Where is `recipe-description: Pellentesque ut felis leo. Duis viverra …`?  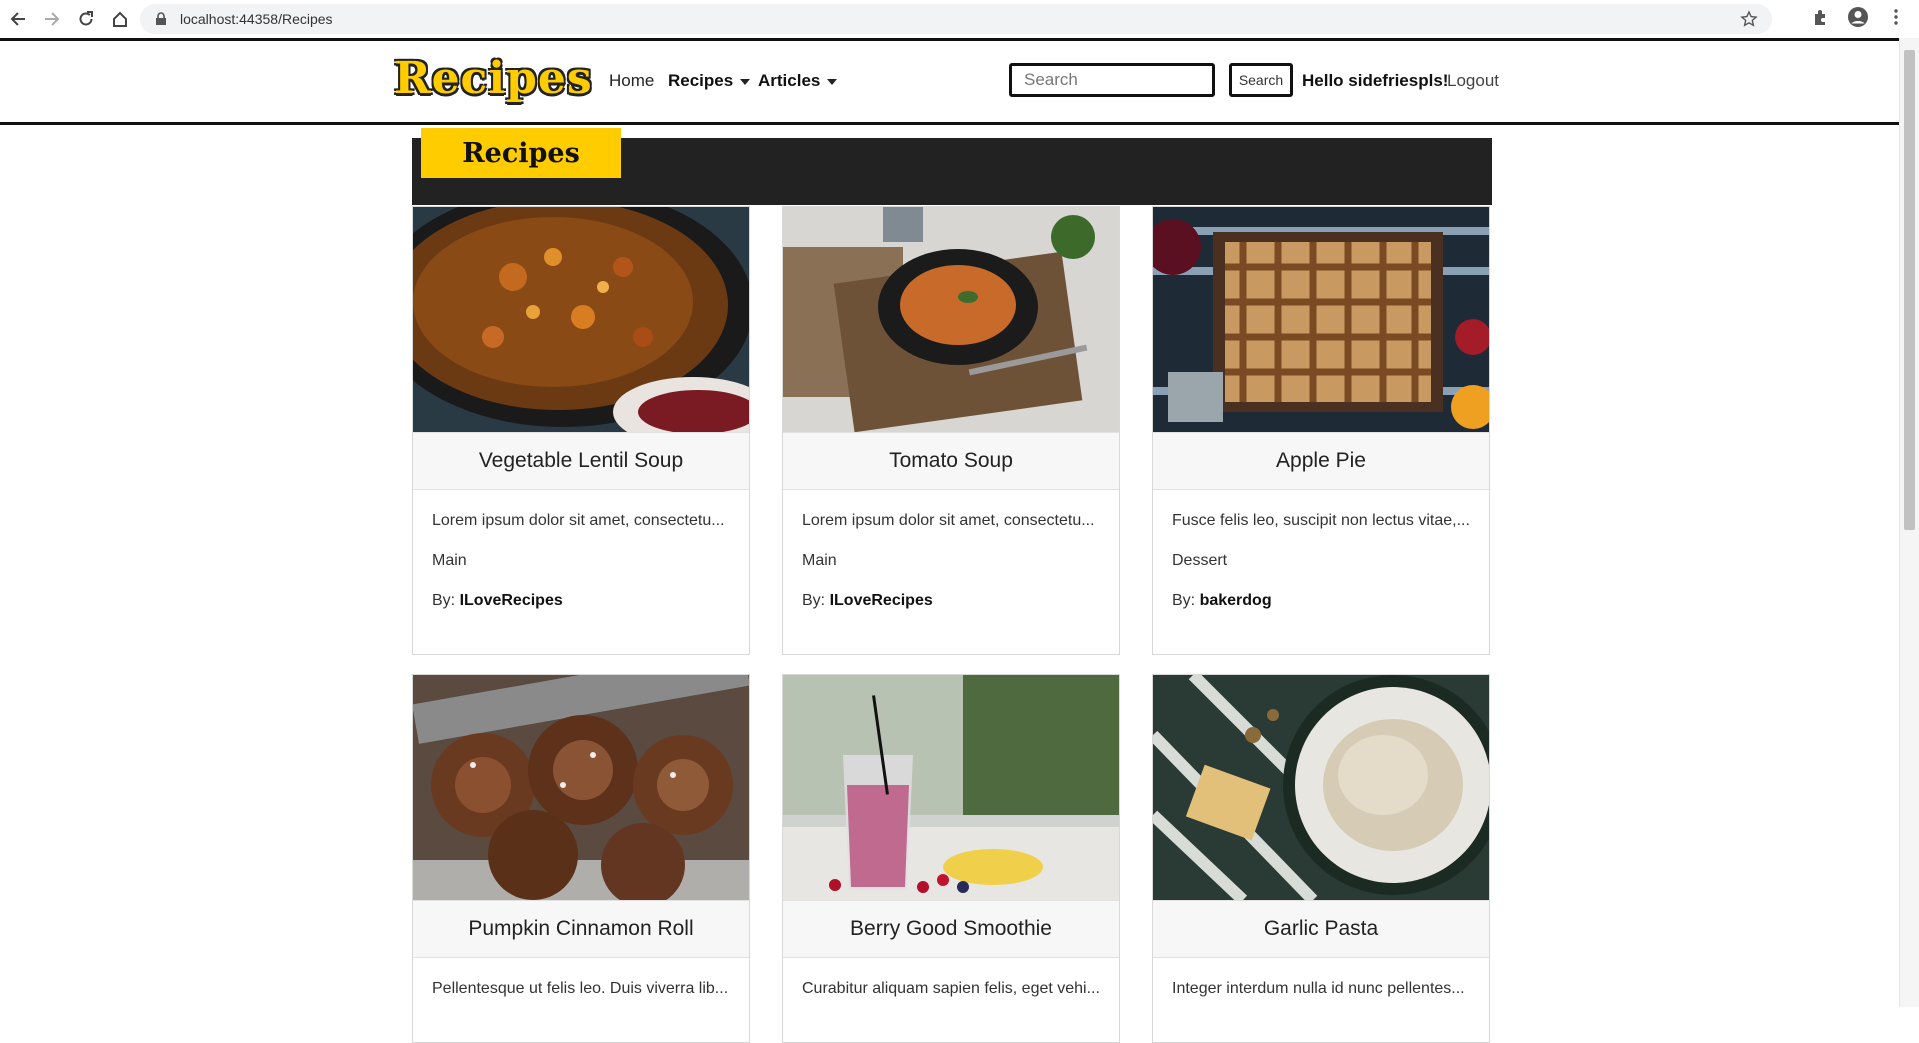 recipe-description: Pellentesque ut felis leo. Duis viverra … is located at coordinates (580, 988).